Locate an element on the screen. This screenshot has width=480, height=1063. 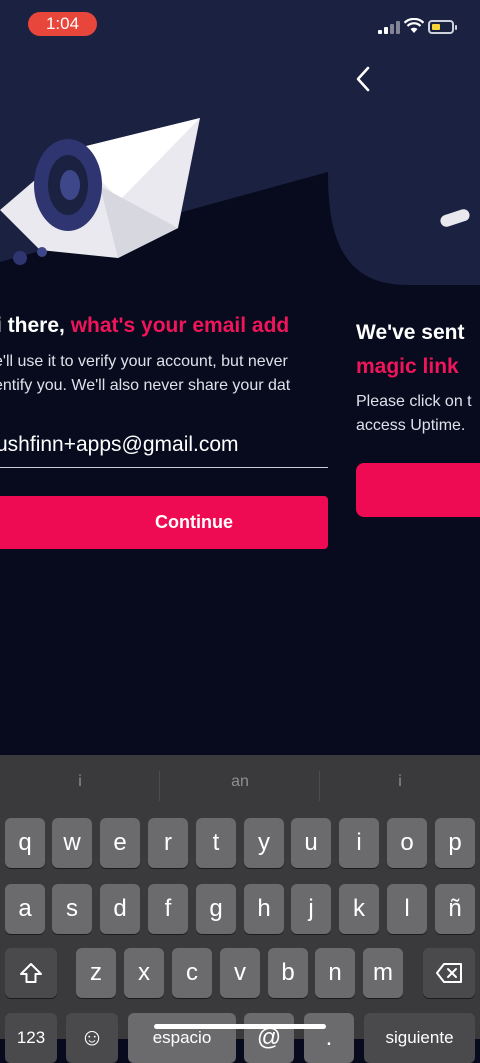
key-p: p is located at coordinates (455, 843).